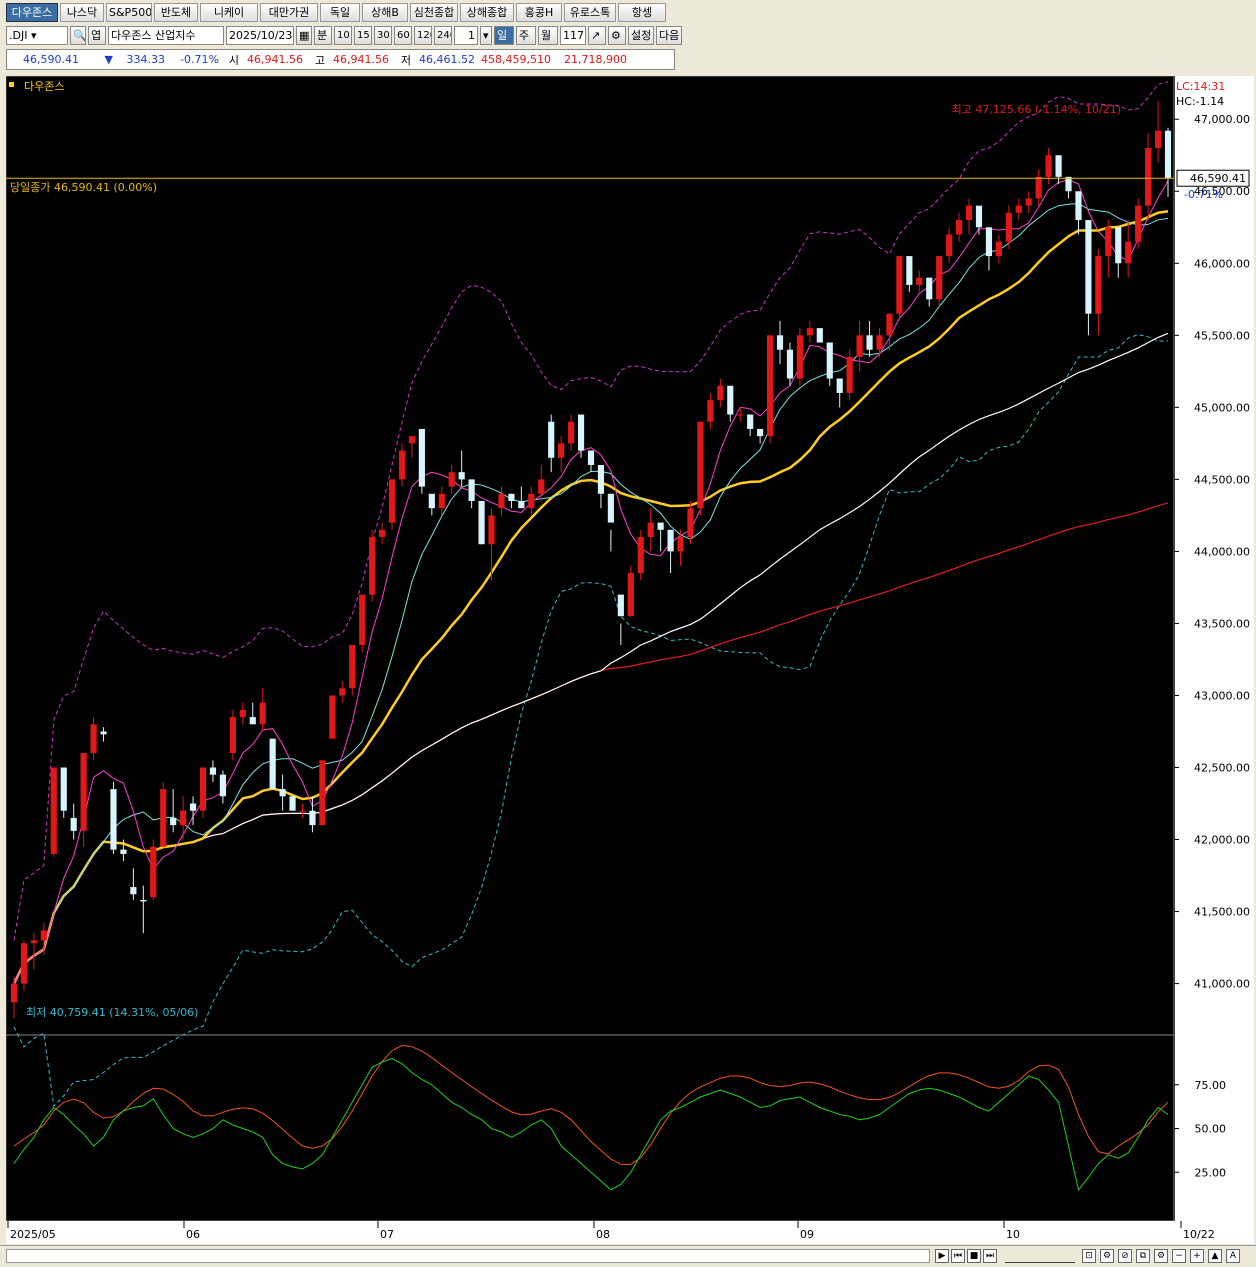 This screenshot has width=1256, height=1267. Describe the element at coordinates (1215, 1256) in the screenshot. I see `up-icon: ▲` at that location.